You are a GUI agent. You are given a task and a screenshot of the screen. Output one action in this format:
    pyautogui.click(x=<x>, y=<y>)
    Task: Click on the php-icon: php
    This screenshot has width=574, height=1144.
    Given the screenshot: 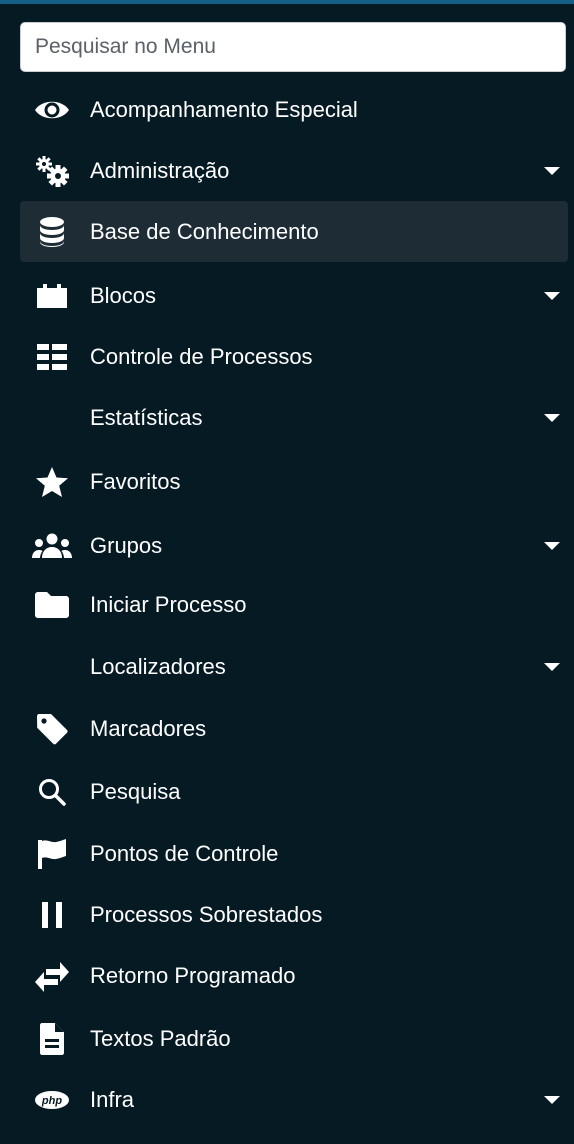 What is the action you would take?
    pyautogui.click(x=52, y=1100)
    